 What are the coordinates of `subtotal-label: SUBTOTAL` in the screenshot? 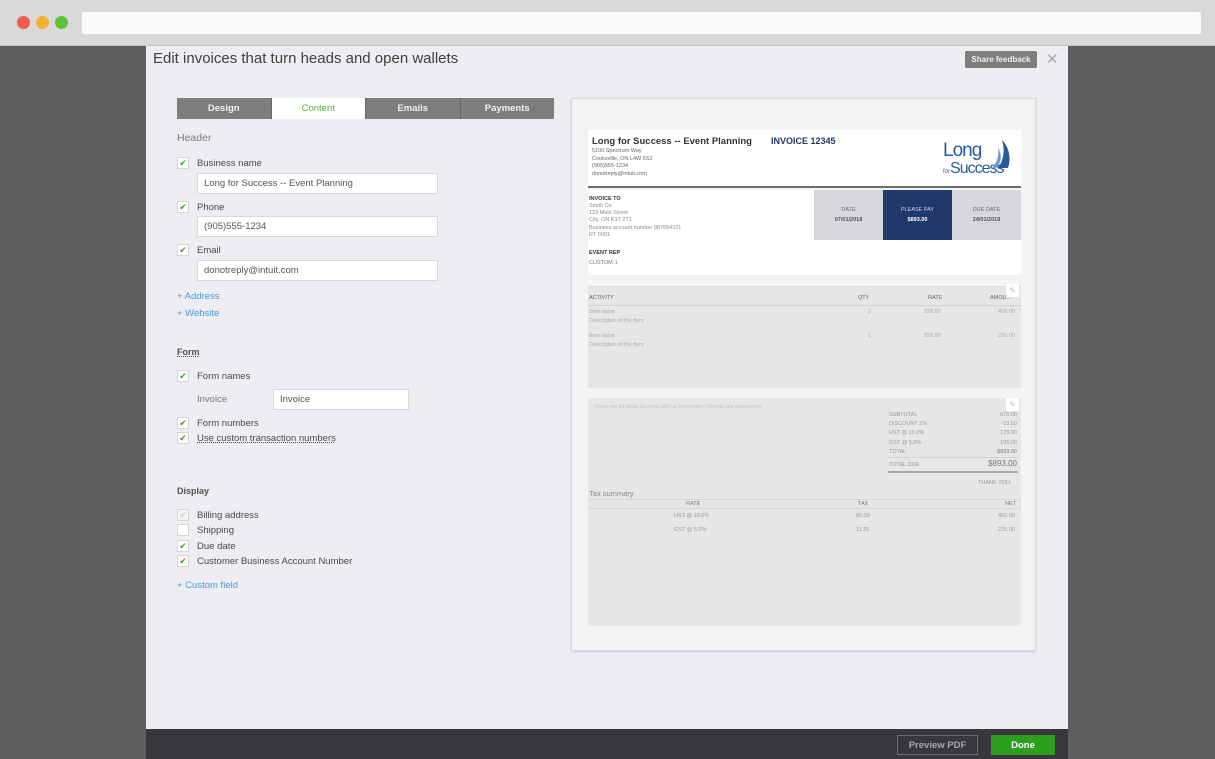 It's located at (903, 415).